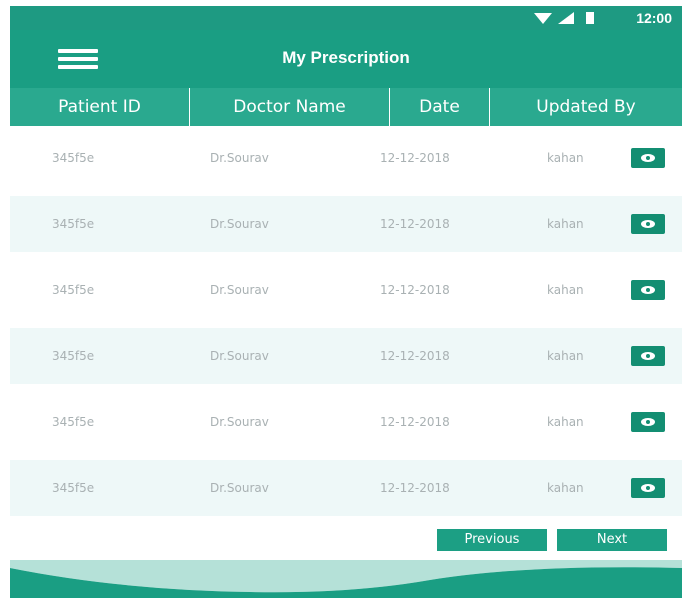 This screenshot has width=692, height=598. Describe the element at coordinates (654, 18) in the screenshot. I see `status-time: 12:00` at that location.